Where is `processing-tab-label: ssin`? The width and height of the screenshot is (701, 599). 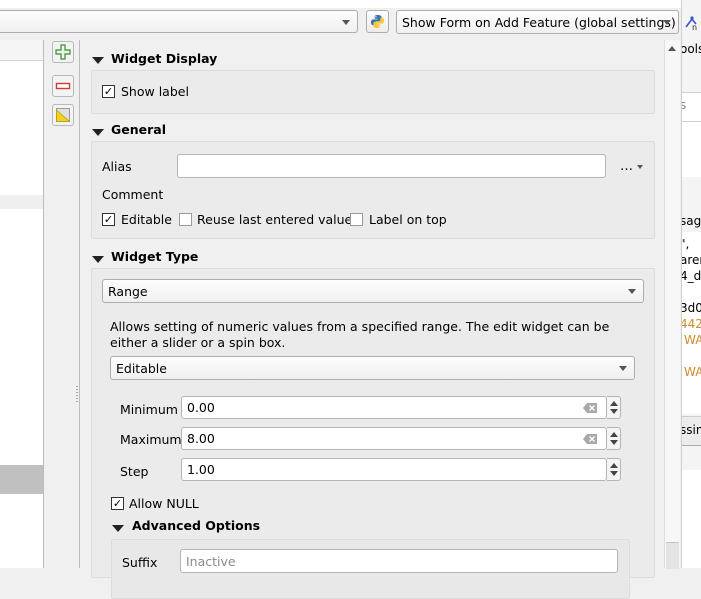 processing-tab-label: ssin is located at coordinates (691, 430).